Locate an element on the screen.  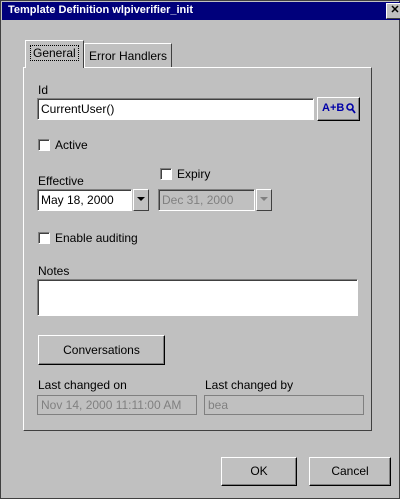
expression-builder-button: A+B is located at coordinates (338, 109).